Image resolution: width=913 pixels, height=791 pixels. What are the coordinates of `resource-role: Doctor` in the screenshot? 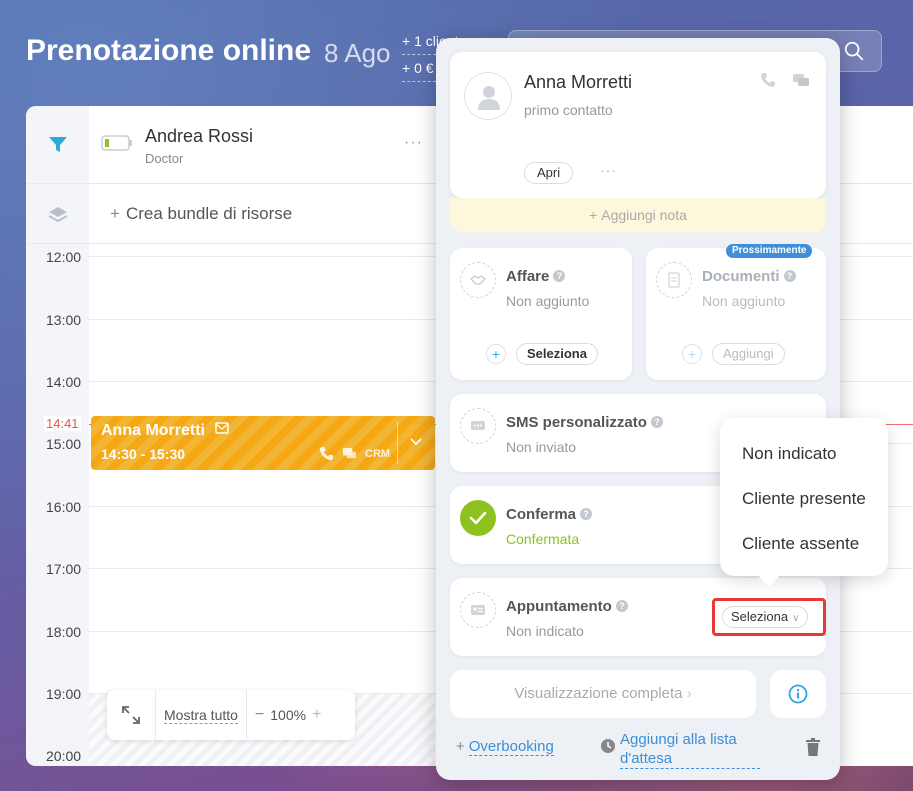 It's located at (164, 158).